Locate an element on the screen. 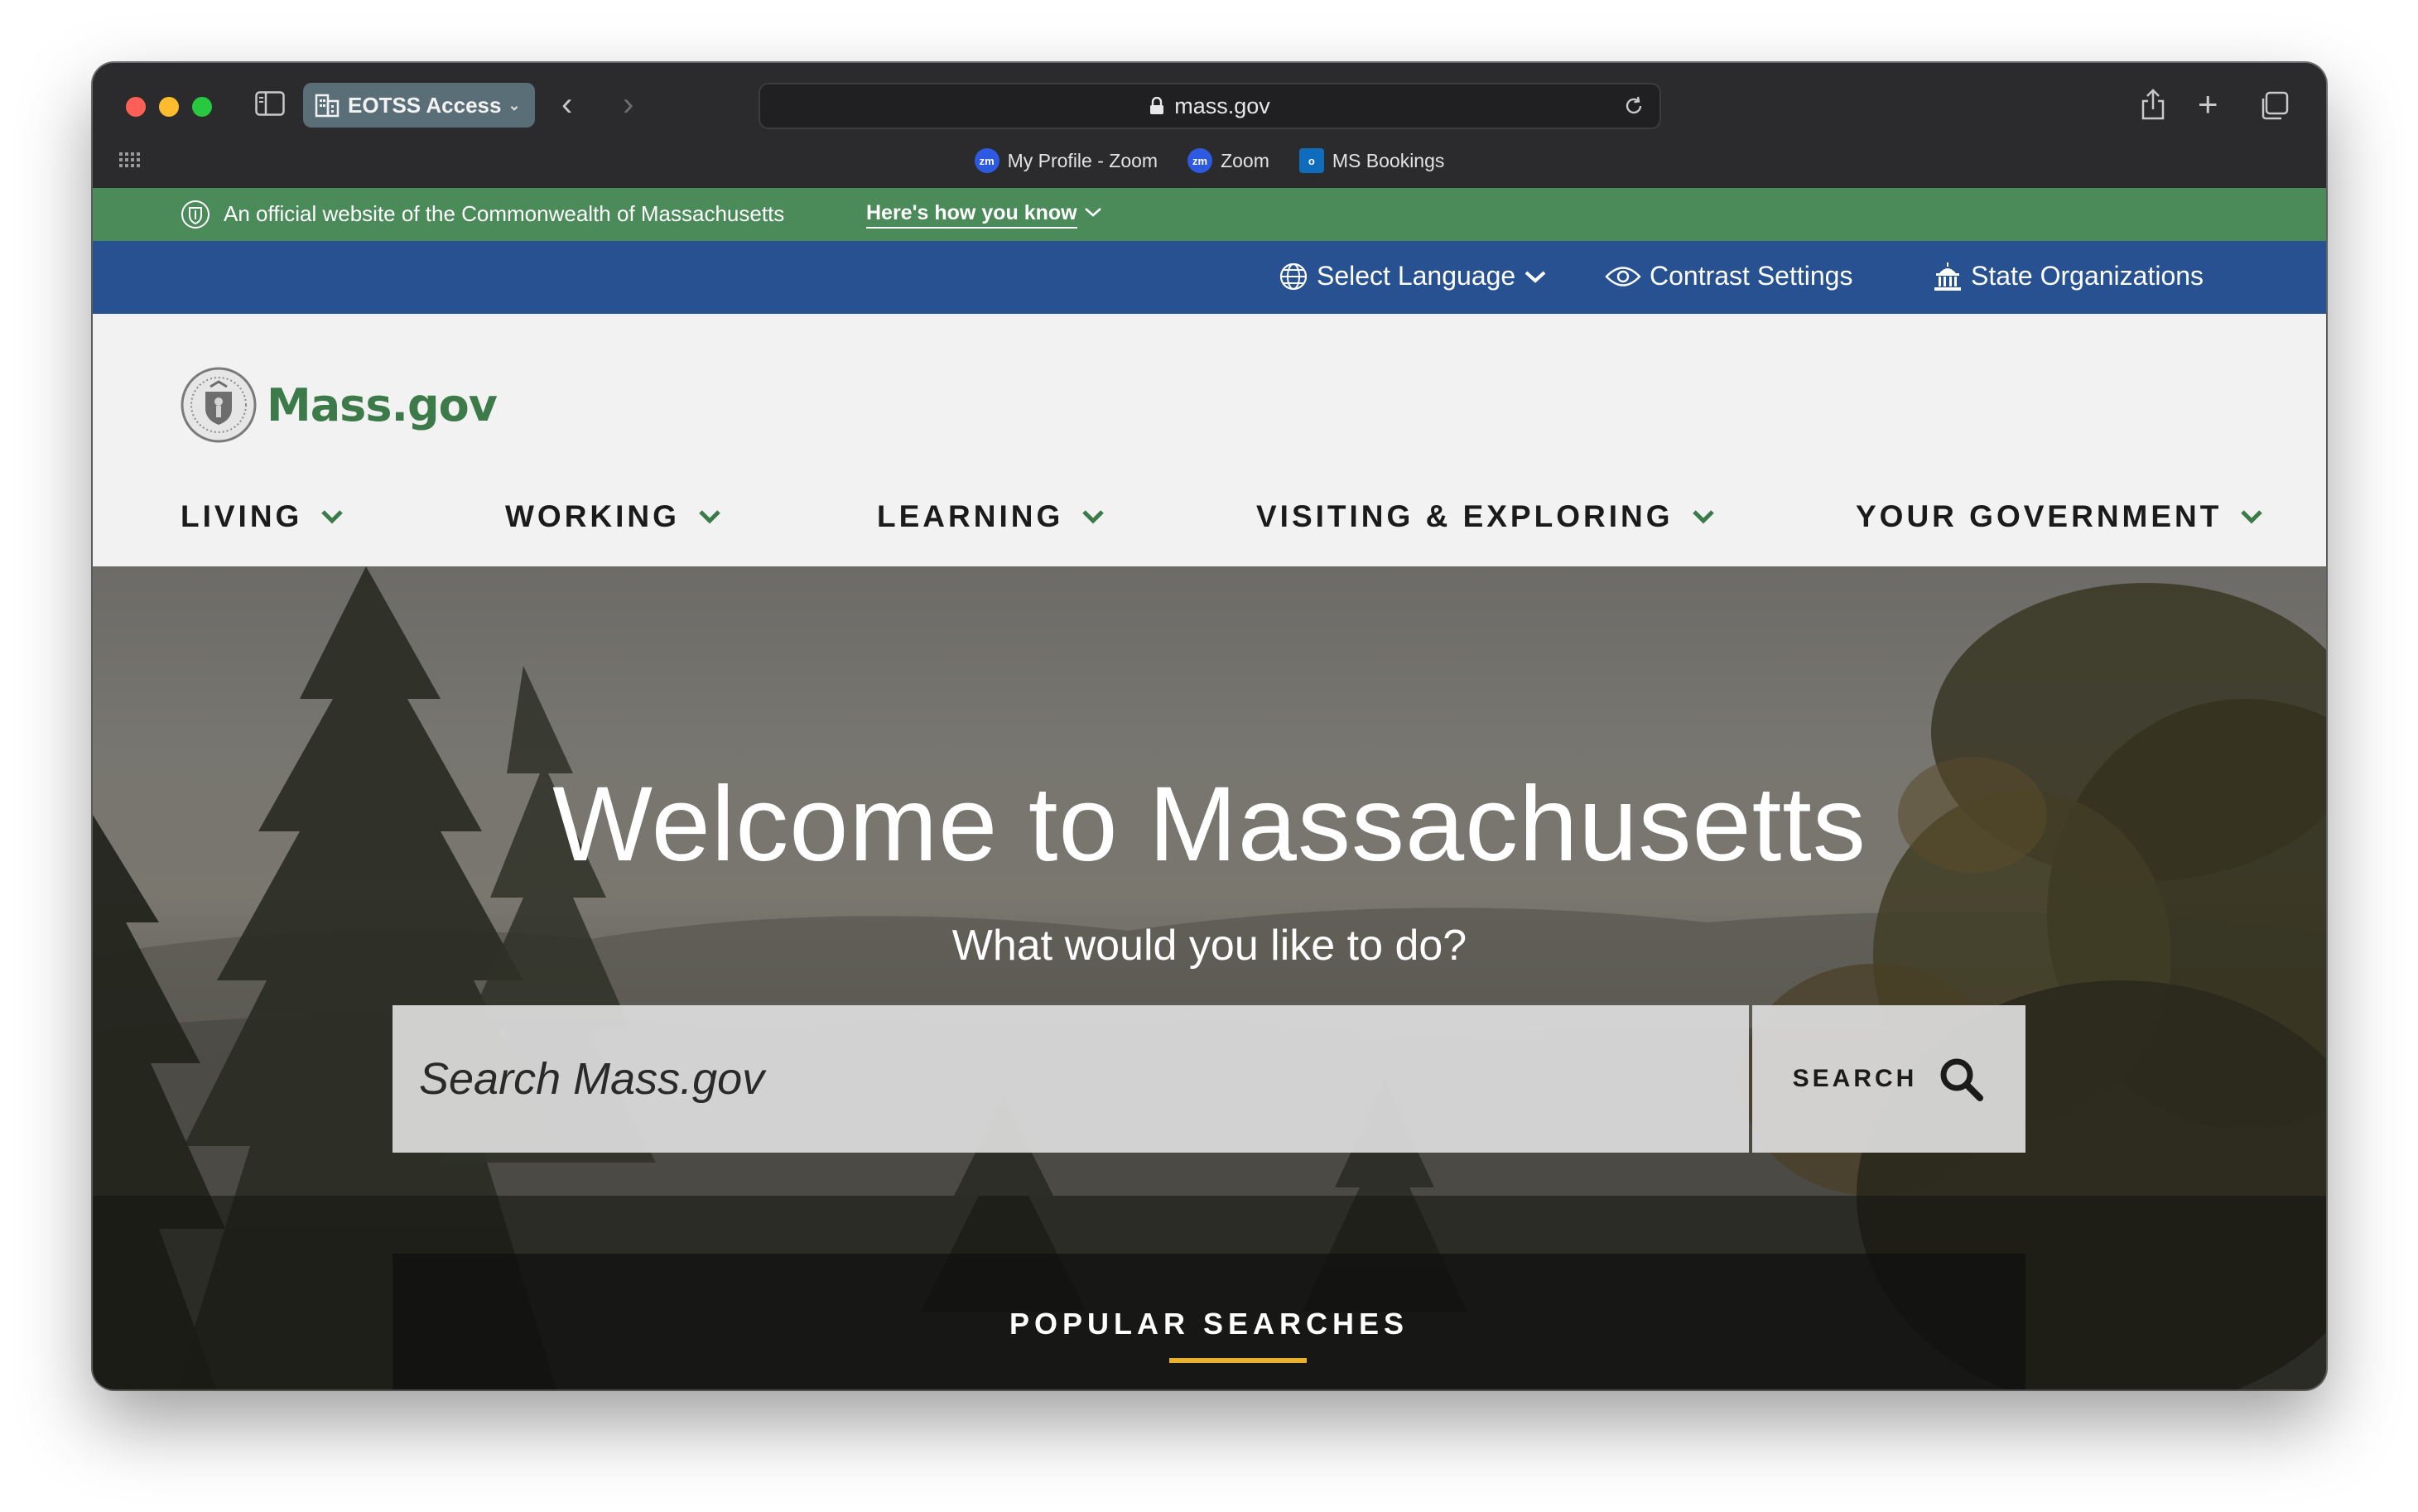 This screenshot has width=2418, height=1512. mass-gov-logo: Mass.gov is located at coordinates (339, 405).